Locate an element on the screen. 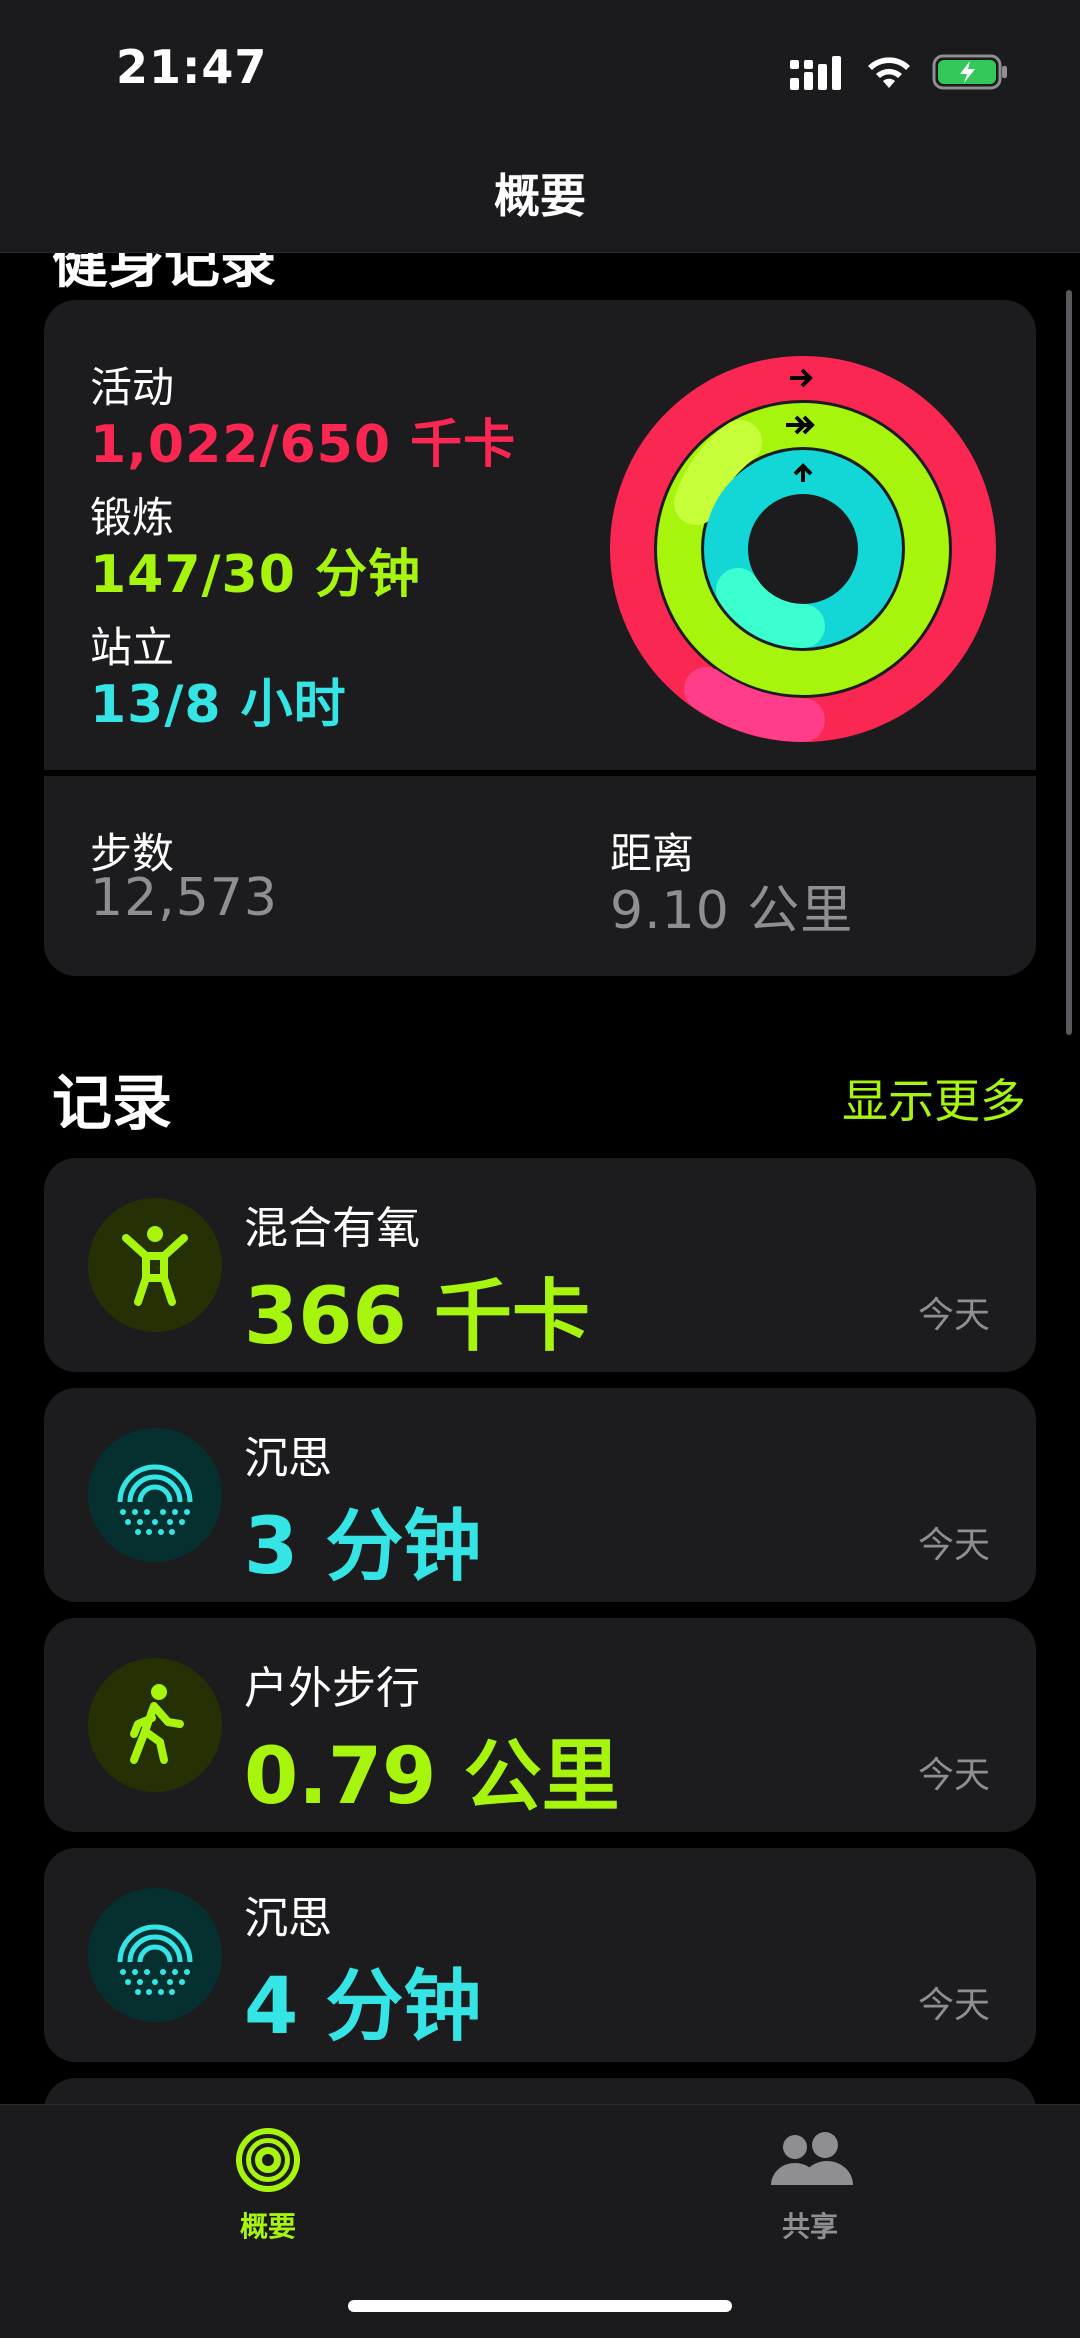 The image size is (1080, 2338). record-value: 366 千卡 is located at coordinates (417, 1317).